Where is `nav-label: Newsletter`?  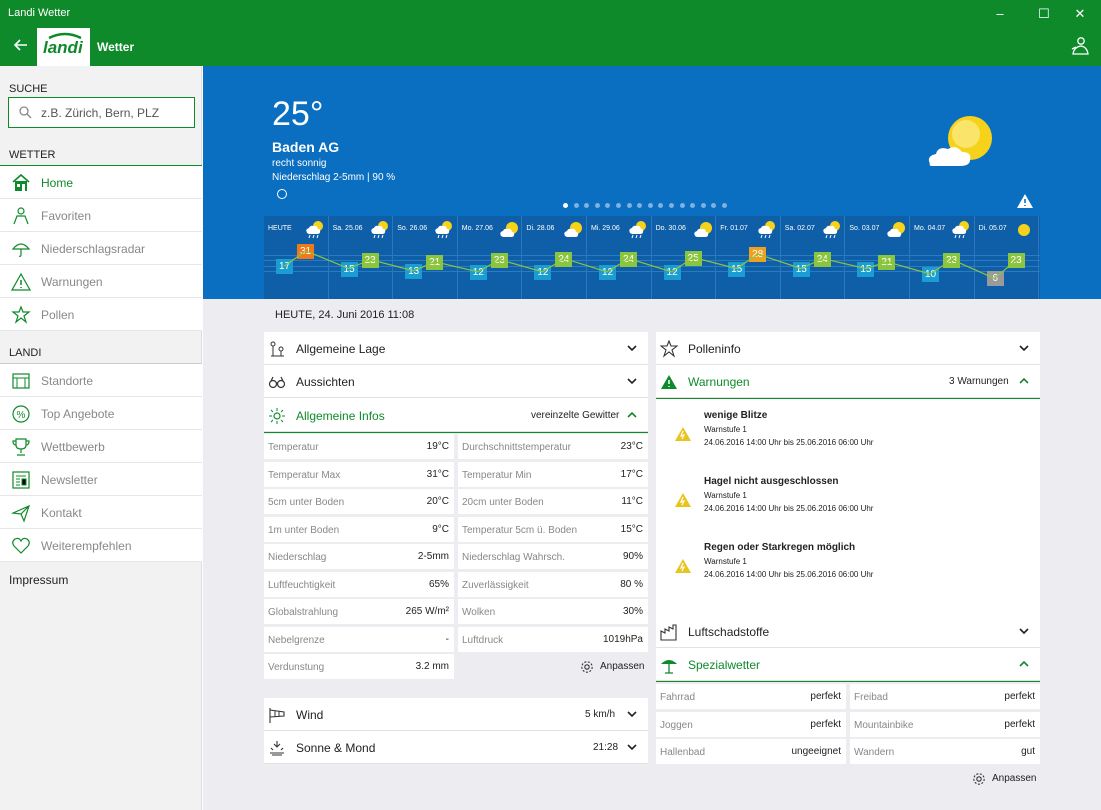 nav-label: Newsletter is located at coordinates (69, 480).